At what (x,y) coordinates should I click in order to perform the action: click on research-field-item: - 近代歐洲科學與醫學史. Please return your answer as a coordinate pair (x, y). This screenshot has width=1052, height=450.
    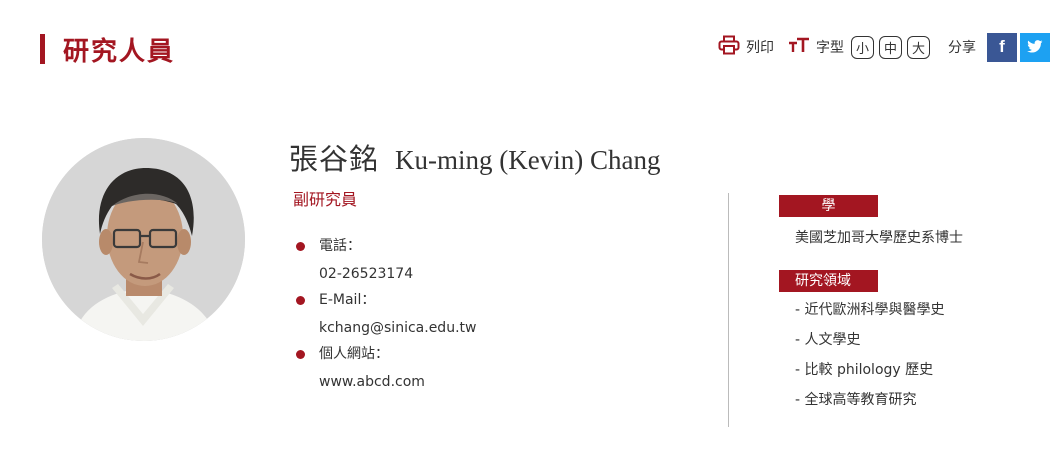
    Looking at the image, I should click on (870, 310).